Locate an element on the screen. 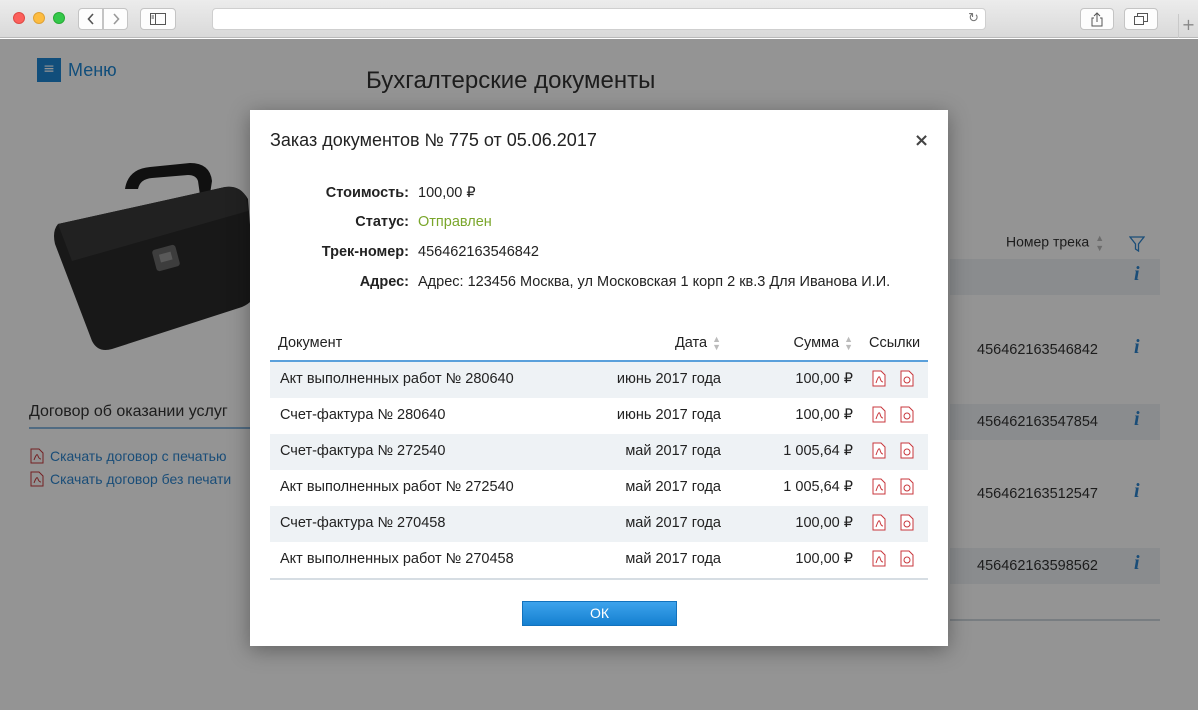  back-button is located at coordinates (90, 19).